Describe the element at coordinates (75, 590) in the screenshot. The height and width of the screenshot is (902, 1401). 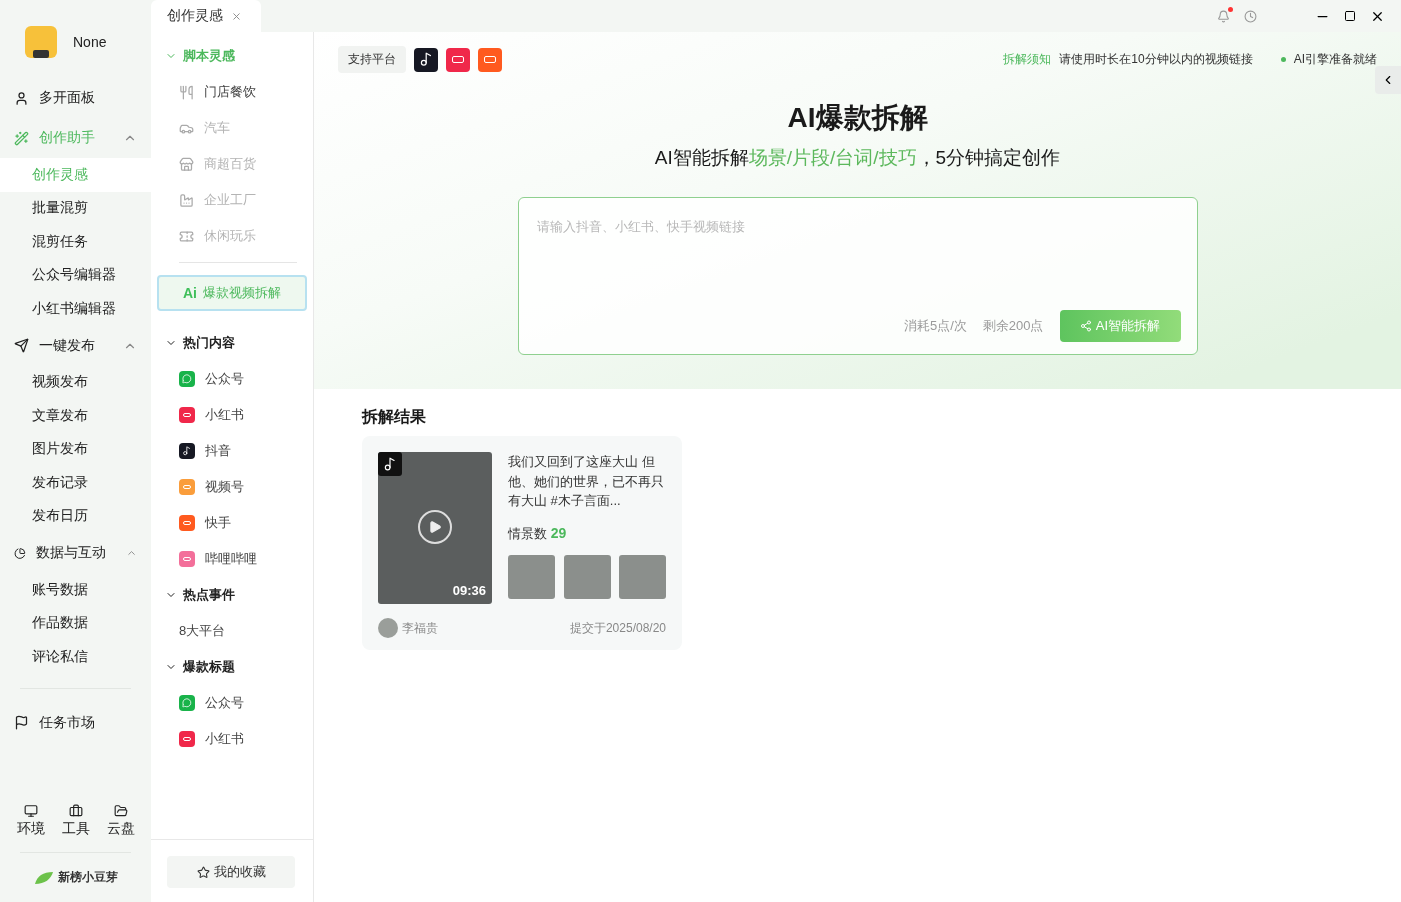
I see `nav-subitem: 账号数据` at that location.